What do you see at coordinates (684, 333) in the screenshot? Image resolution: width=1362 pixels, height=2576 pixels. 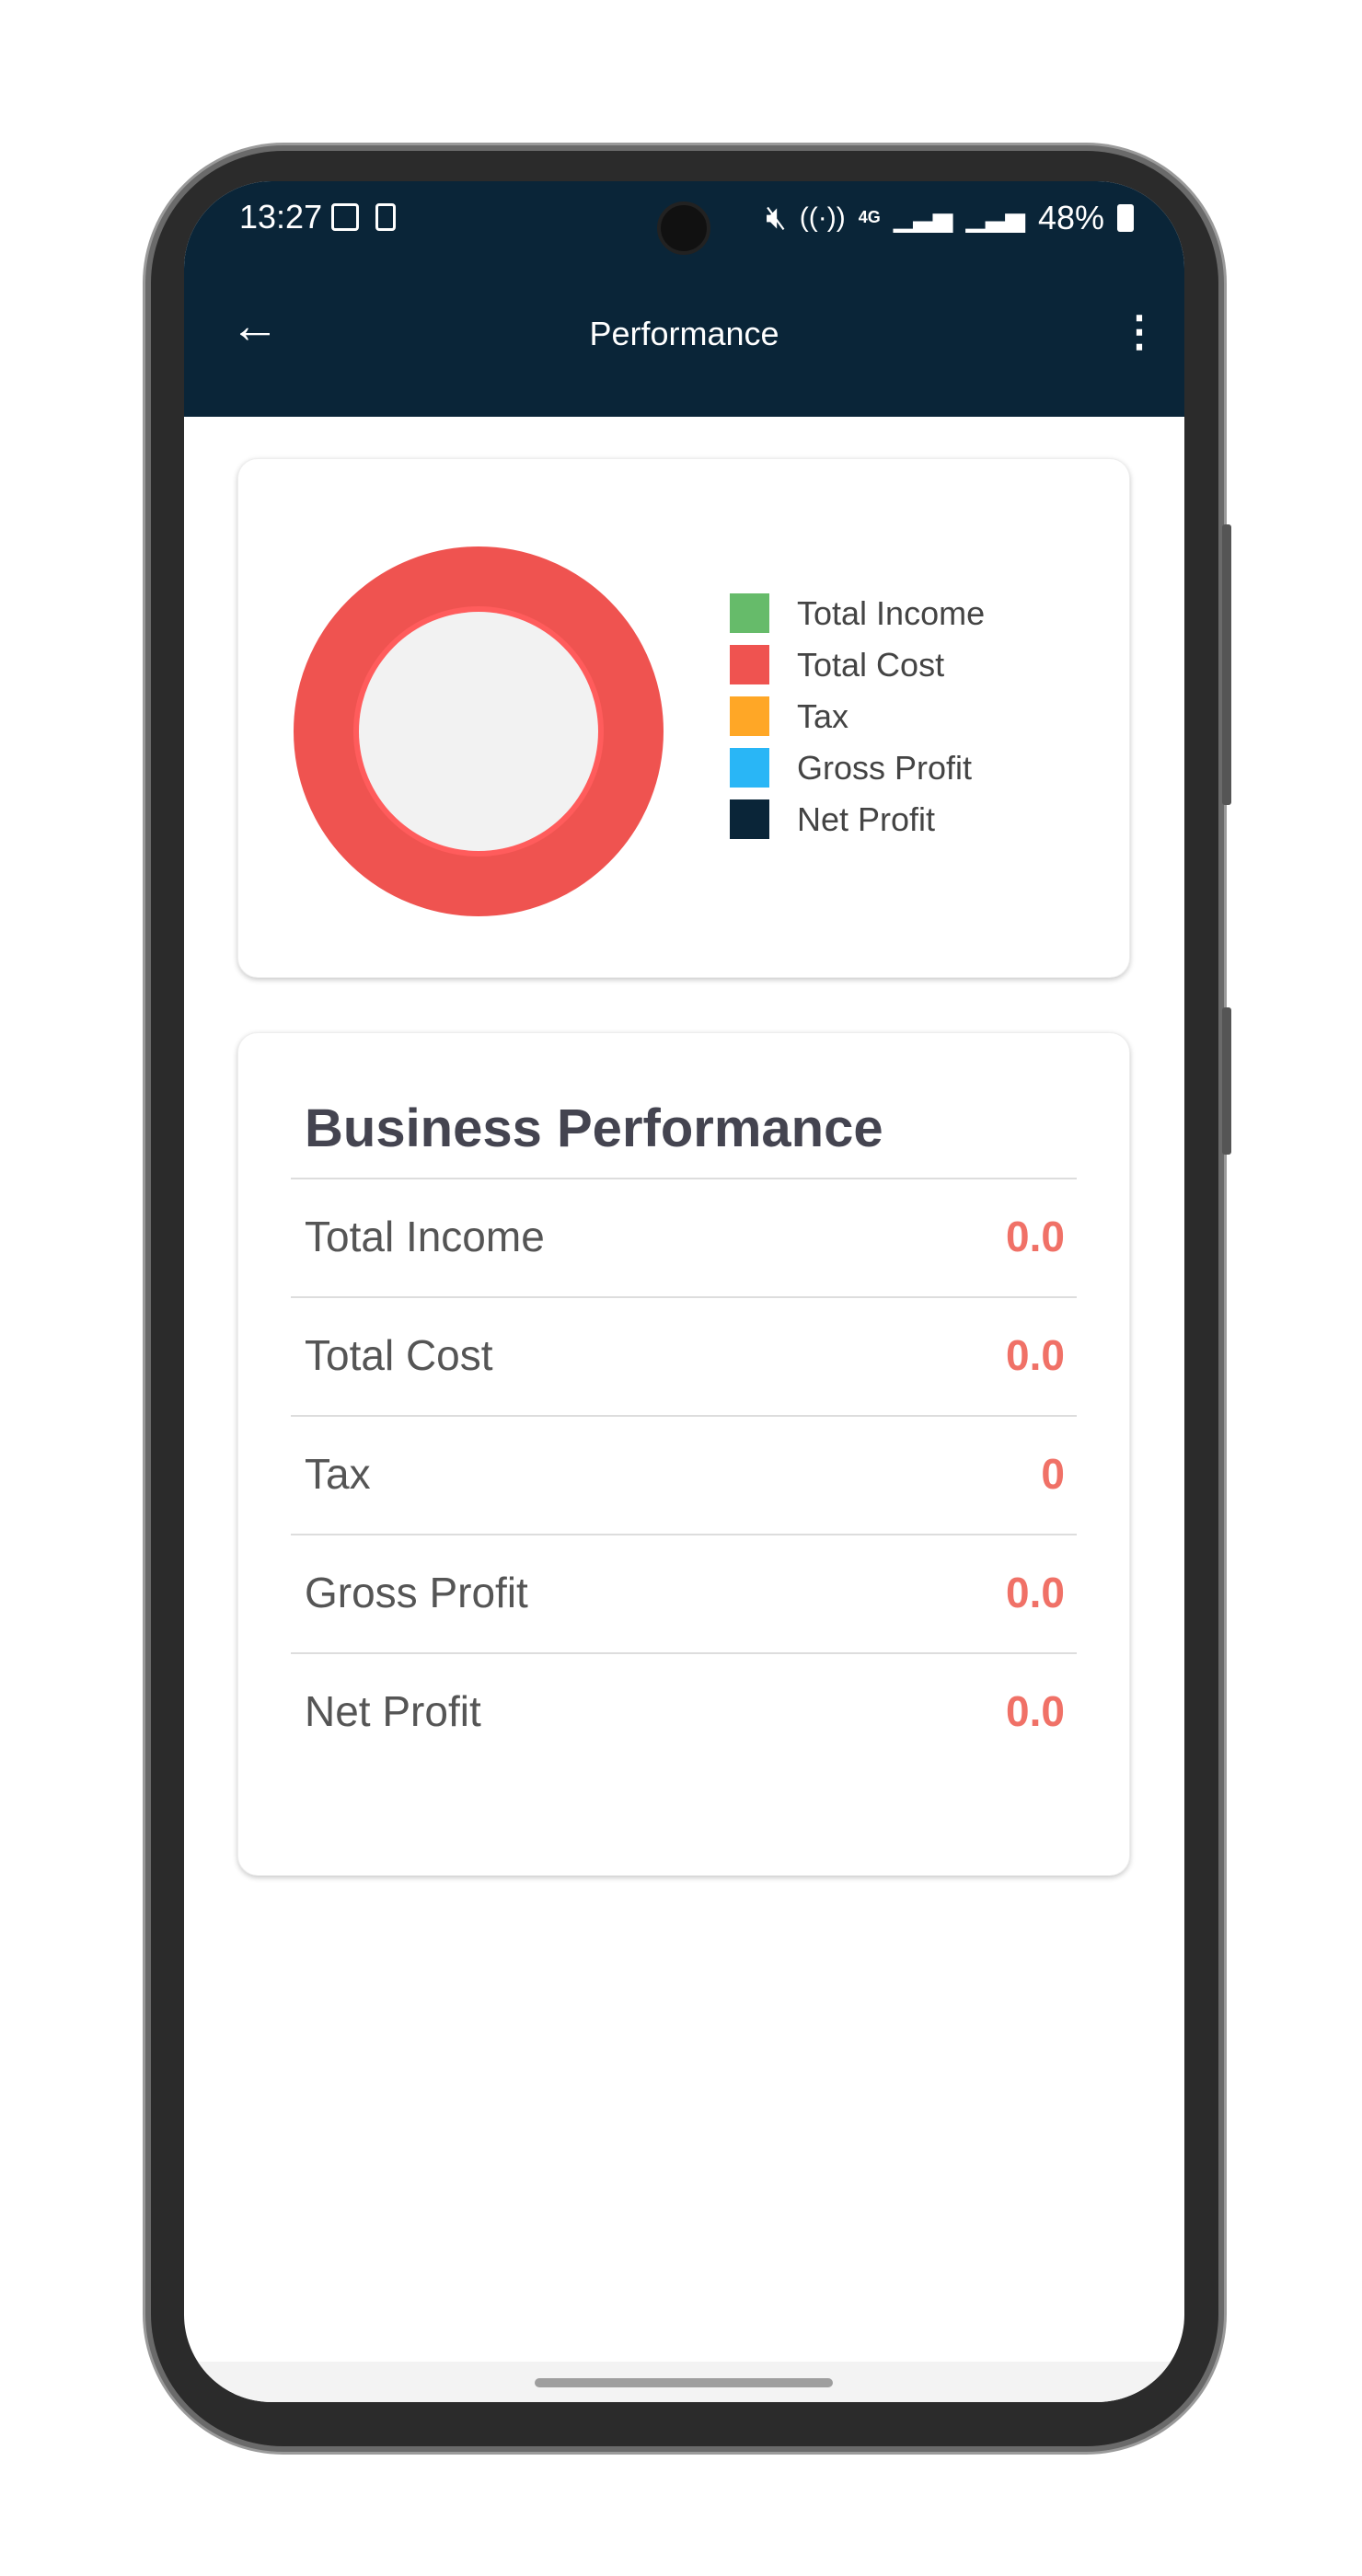 I see `page-title: Performance` at bounding box center [684, 333].